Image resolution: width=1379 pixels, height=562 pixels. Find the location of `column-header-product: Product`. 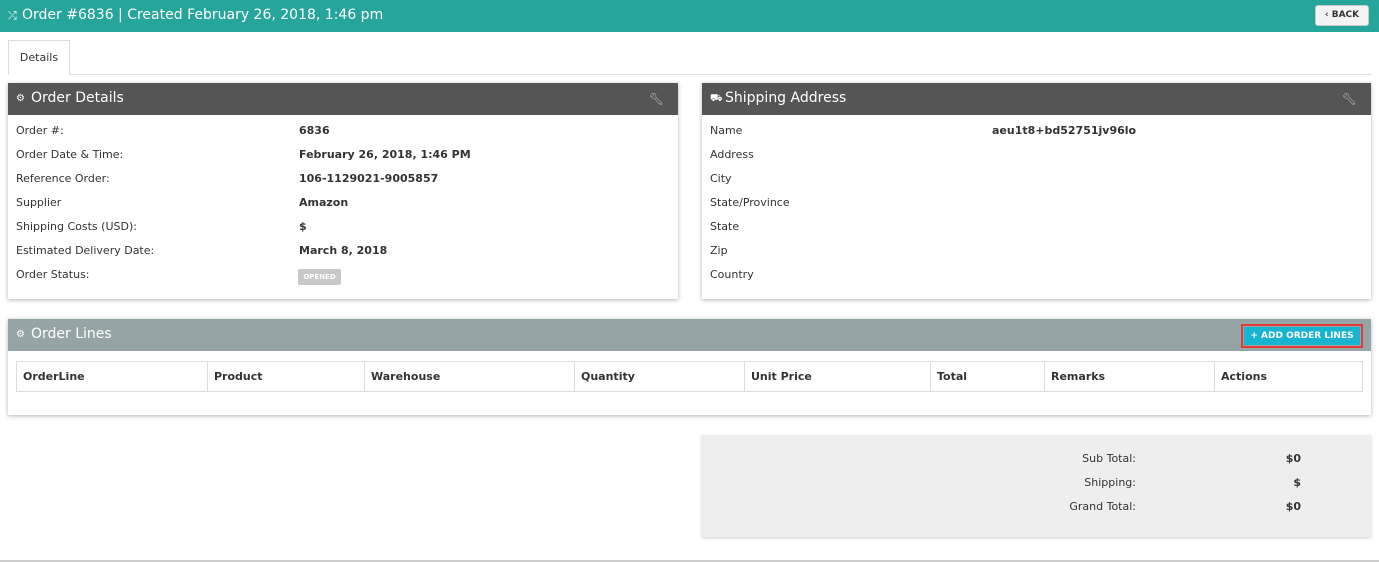

column-header-product: Product is located at coordinates (286, 376).